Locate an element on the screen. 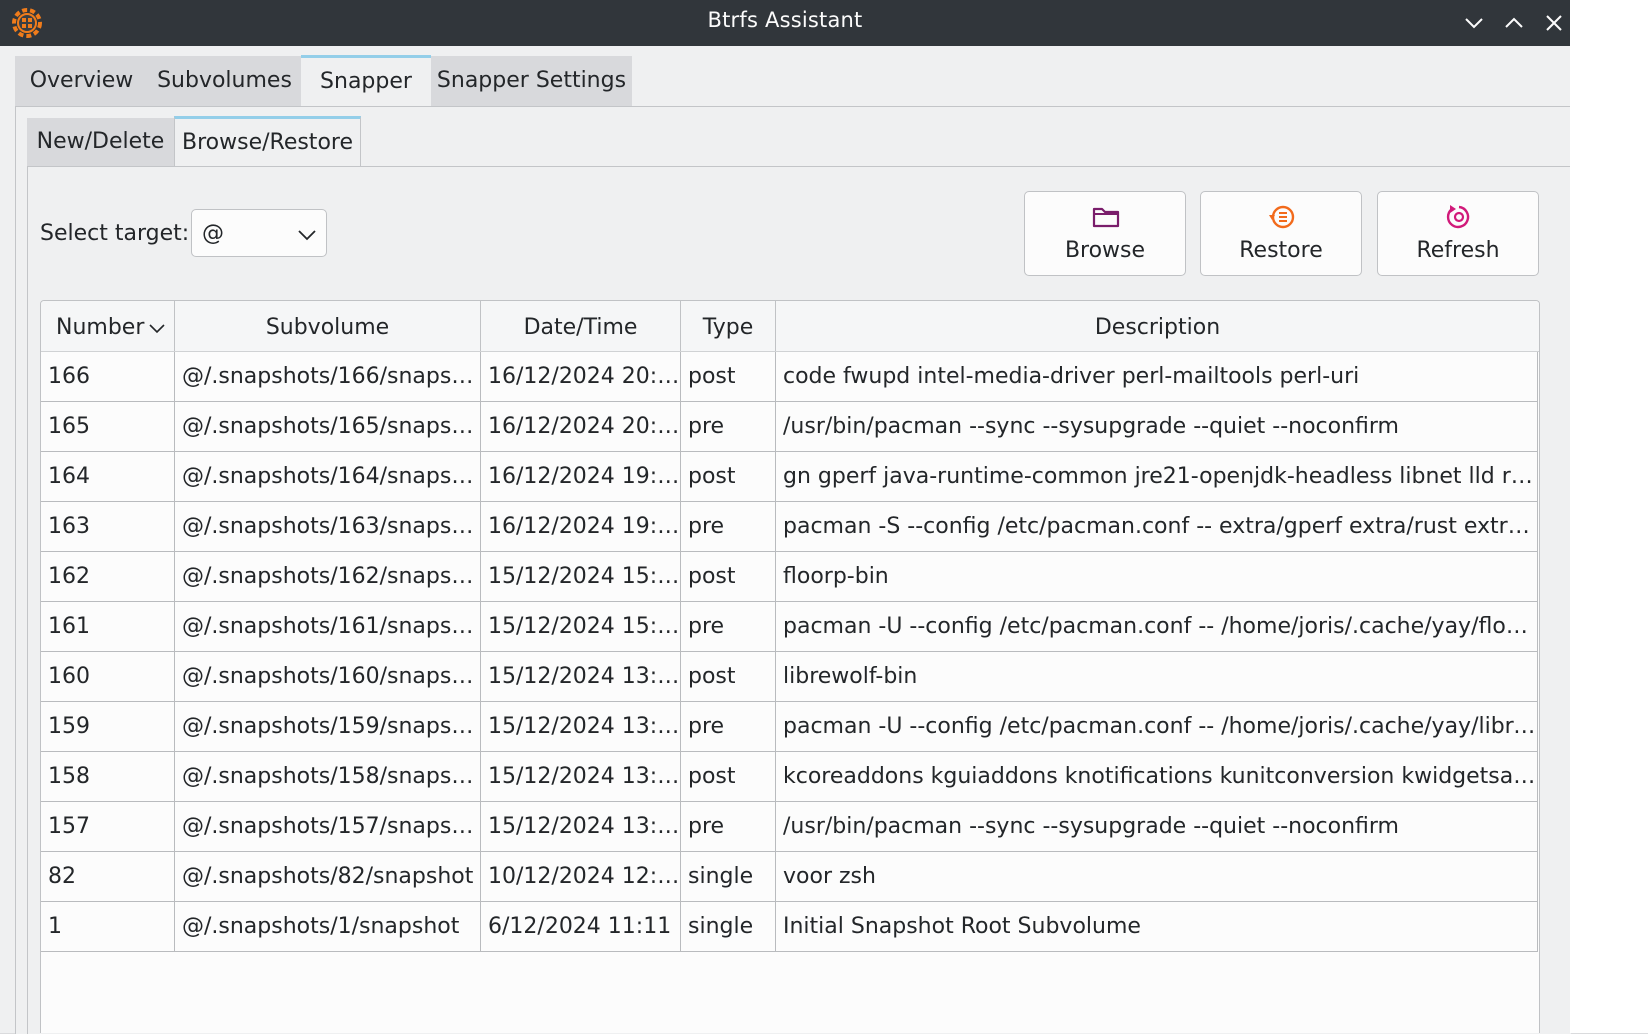 This screenshot has width=1648, height=1034. target-select: @ is located at coordinates (259, 233).